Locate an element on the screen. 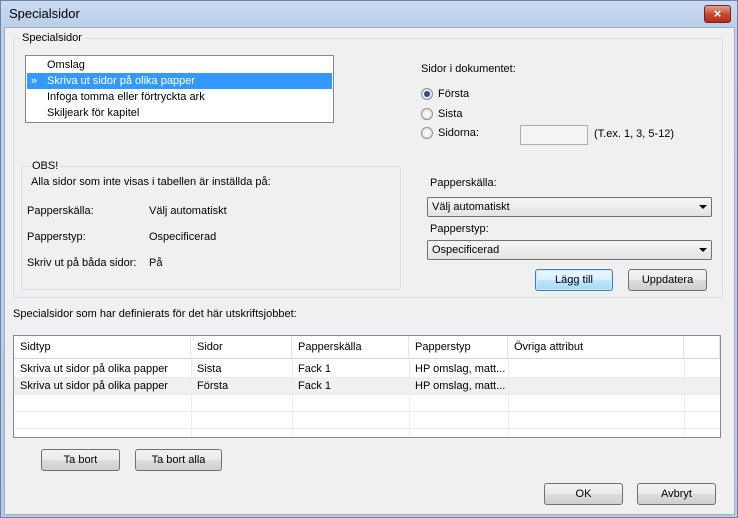  obs-duplex-value: På is located at coordinates (156, 263).